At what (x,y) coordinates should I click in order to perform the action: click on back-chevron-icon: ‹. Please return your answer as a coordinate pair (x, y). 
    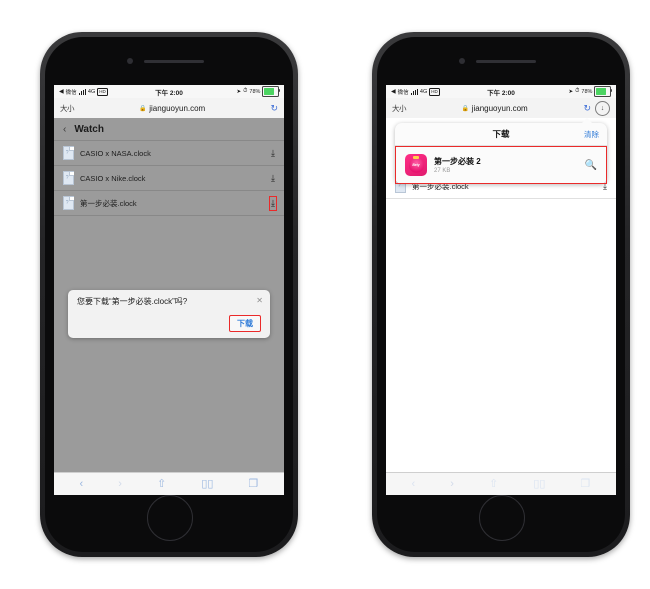
    Looking at the image, I should click on (64, 129).